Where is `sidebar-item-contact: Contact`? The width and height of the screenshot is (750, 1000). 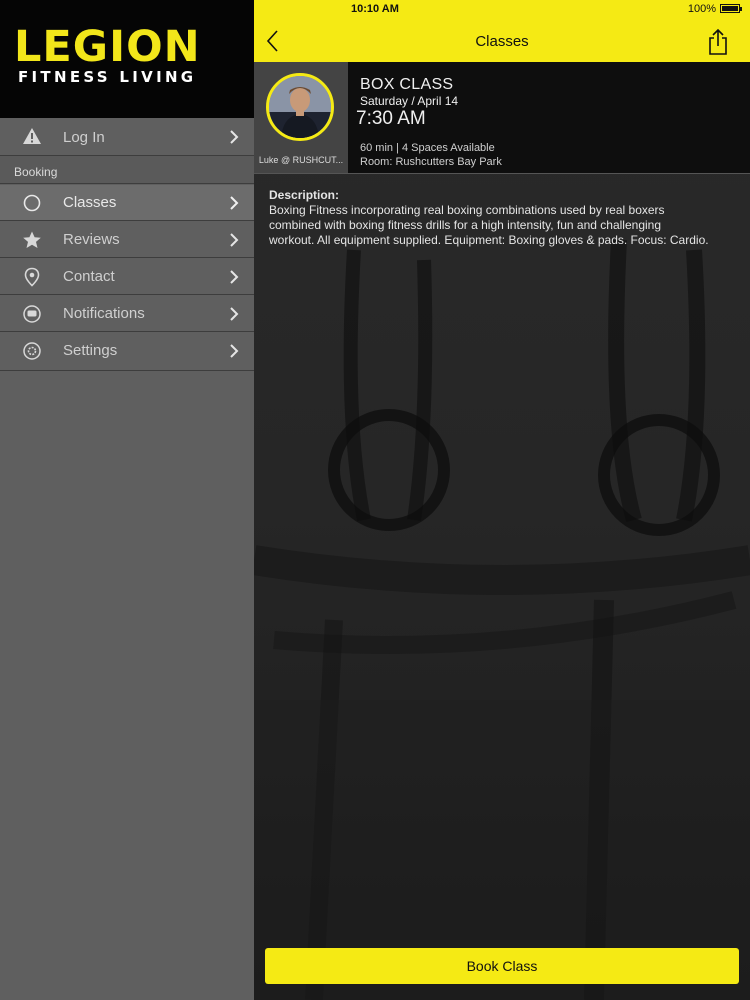
sidebar-item-contact: Contact is located at coordinates (127, 277).